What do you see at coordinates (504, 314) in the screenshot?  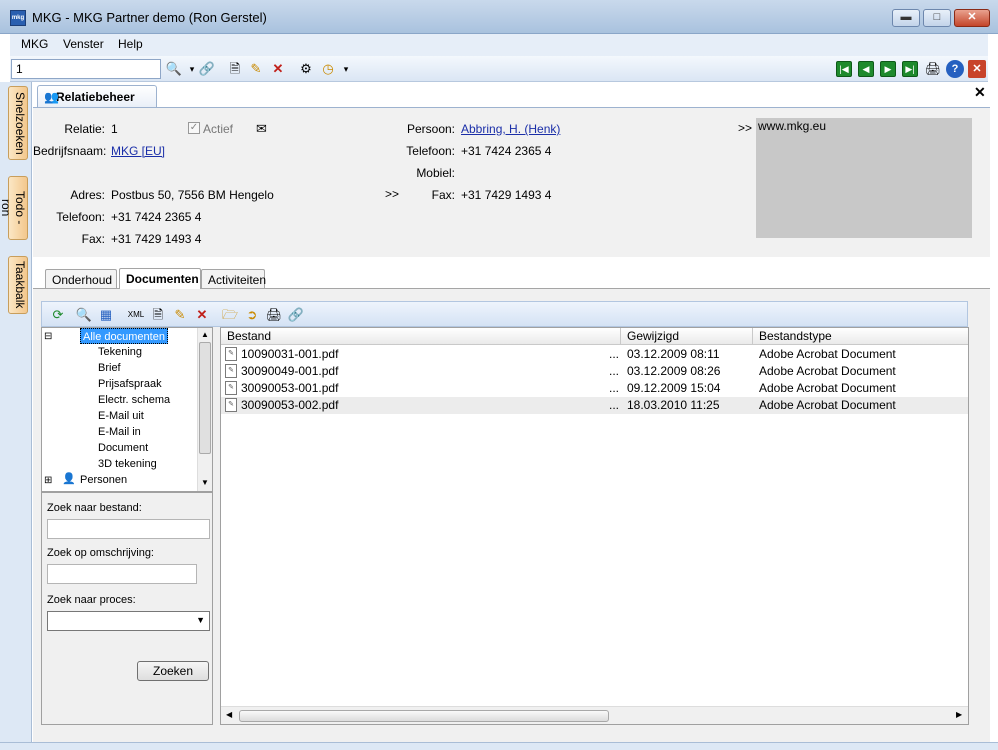 I see `documents-toolbar: ⟳ 🔍 ▦ XML 🗎 ✎ ✕ 🗁 ➲ 🖨 🔗` at bounding box center [504, 314].